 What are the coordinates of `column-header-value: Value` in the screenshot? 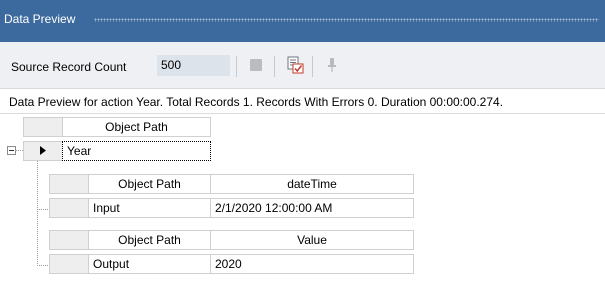 It's located at (312, 240).